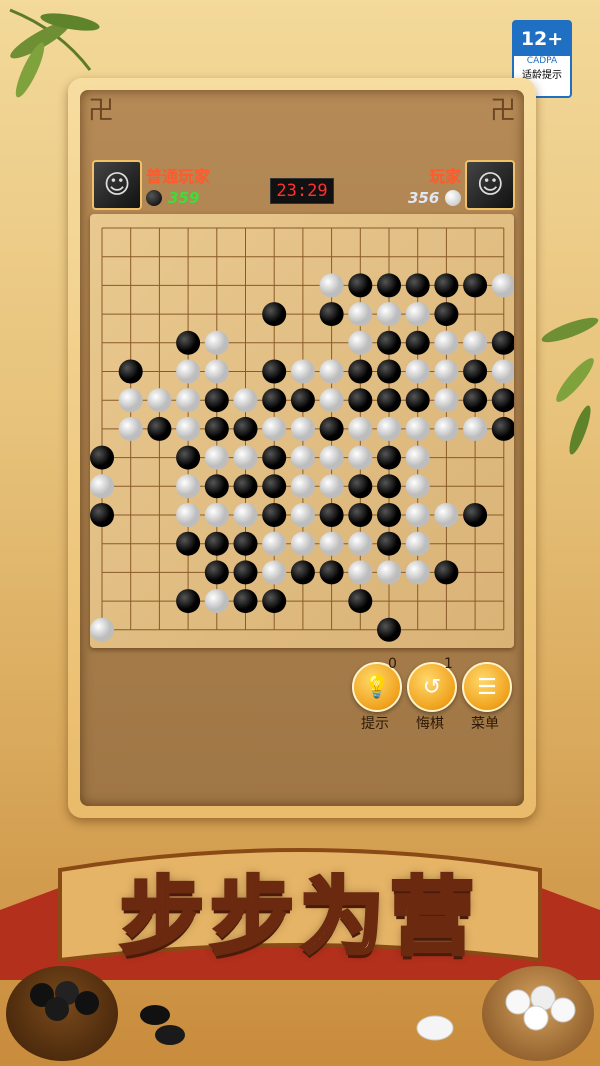 This screenshot has width=600, height=1066. What do you see at coordinates (432, 687) in the screenshot?
I see `undo-icon: ↺` at bounding box center [432, 687].